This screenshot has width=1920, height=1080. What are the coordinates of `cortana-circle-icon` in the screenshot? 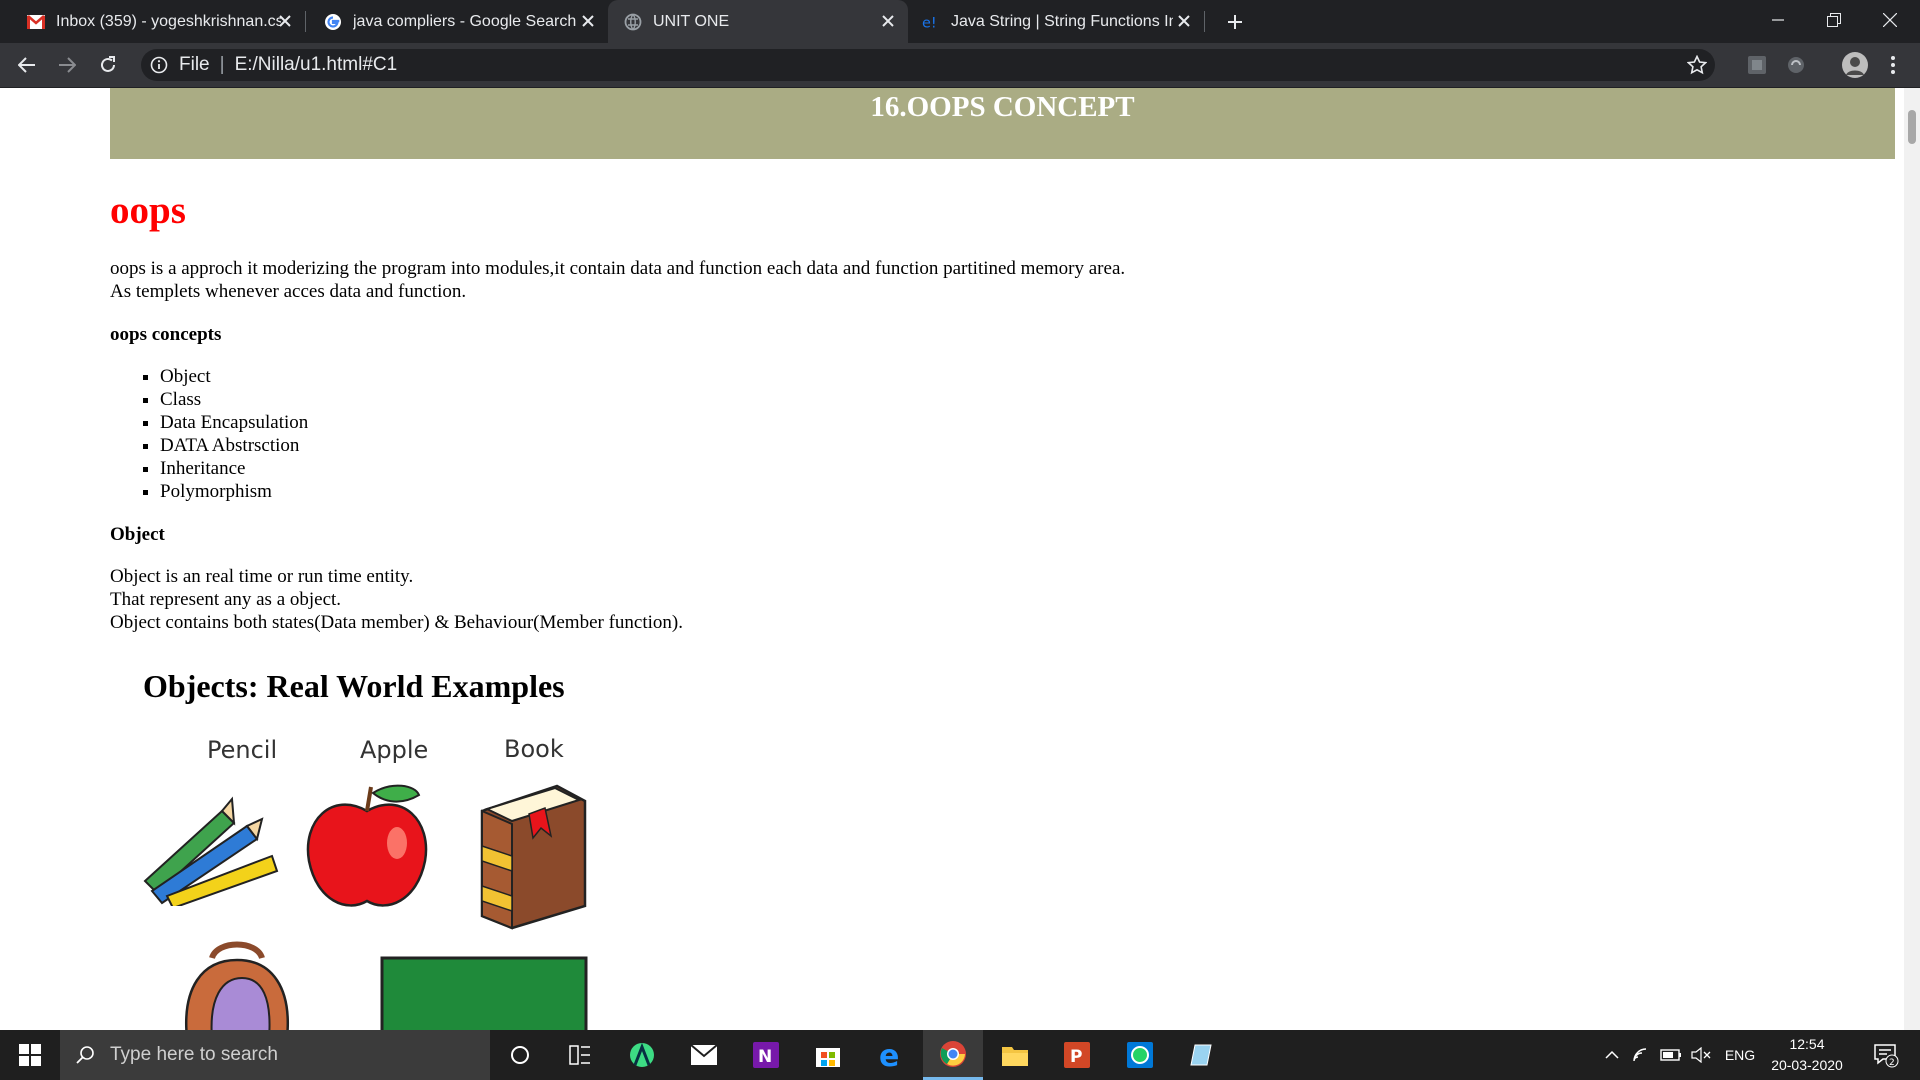 It's located at (520, 1055).